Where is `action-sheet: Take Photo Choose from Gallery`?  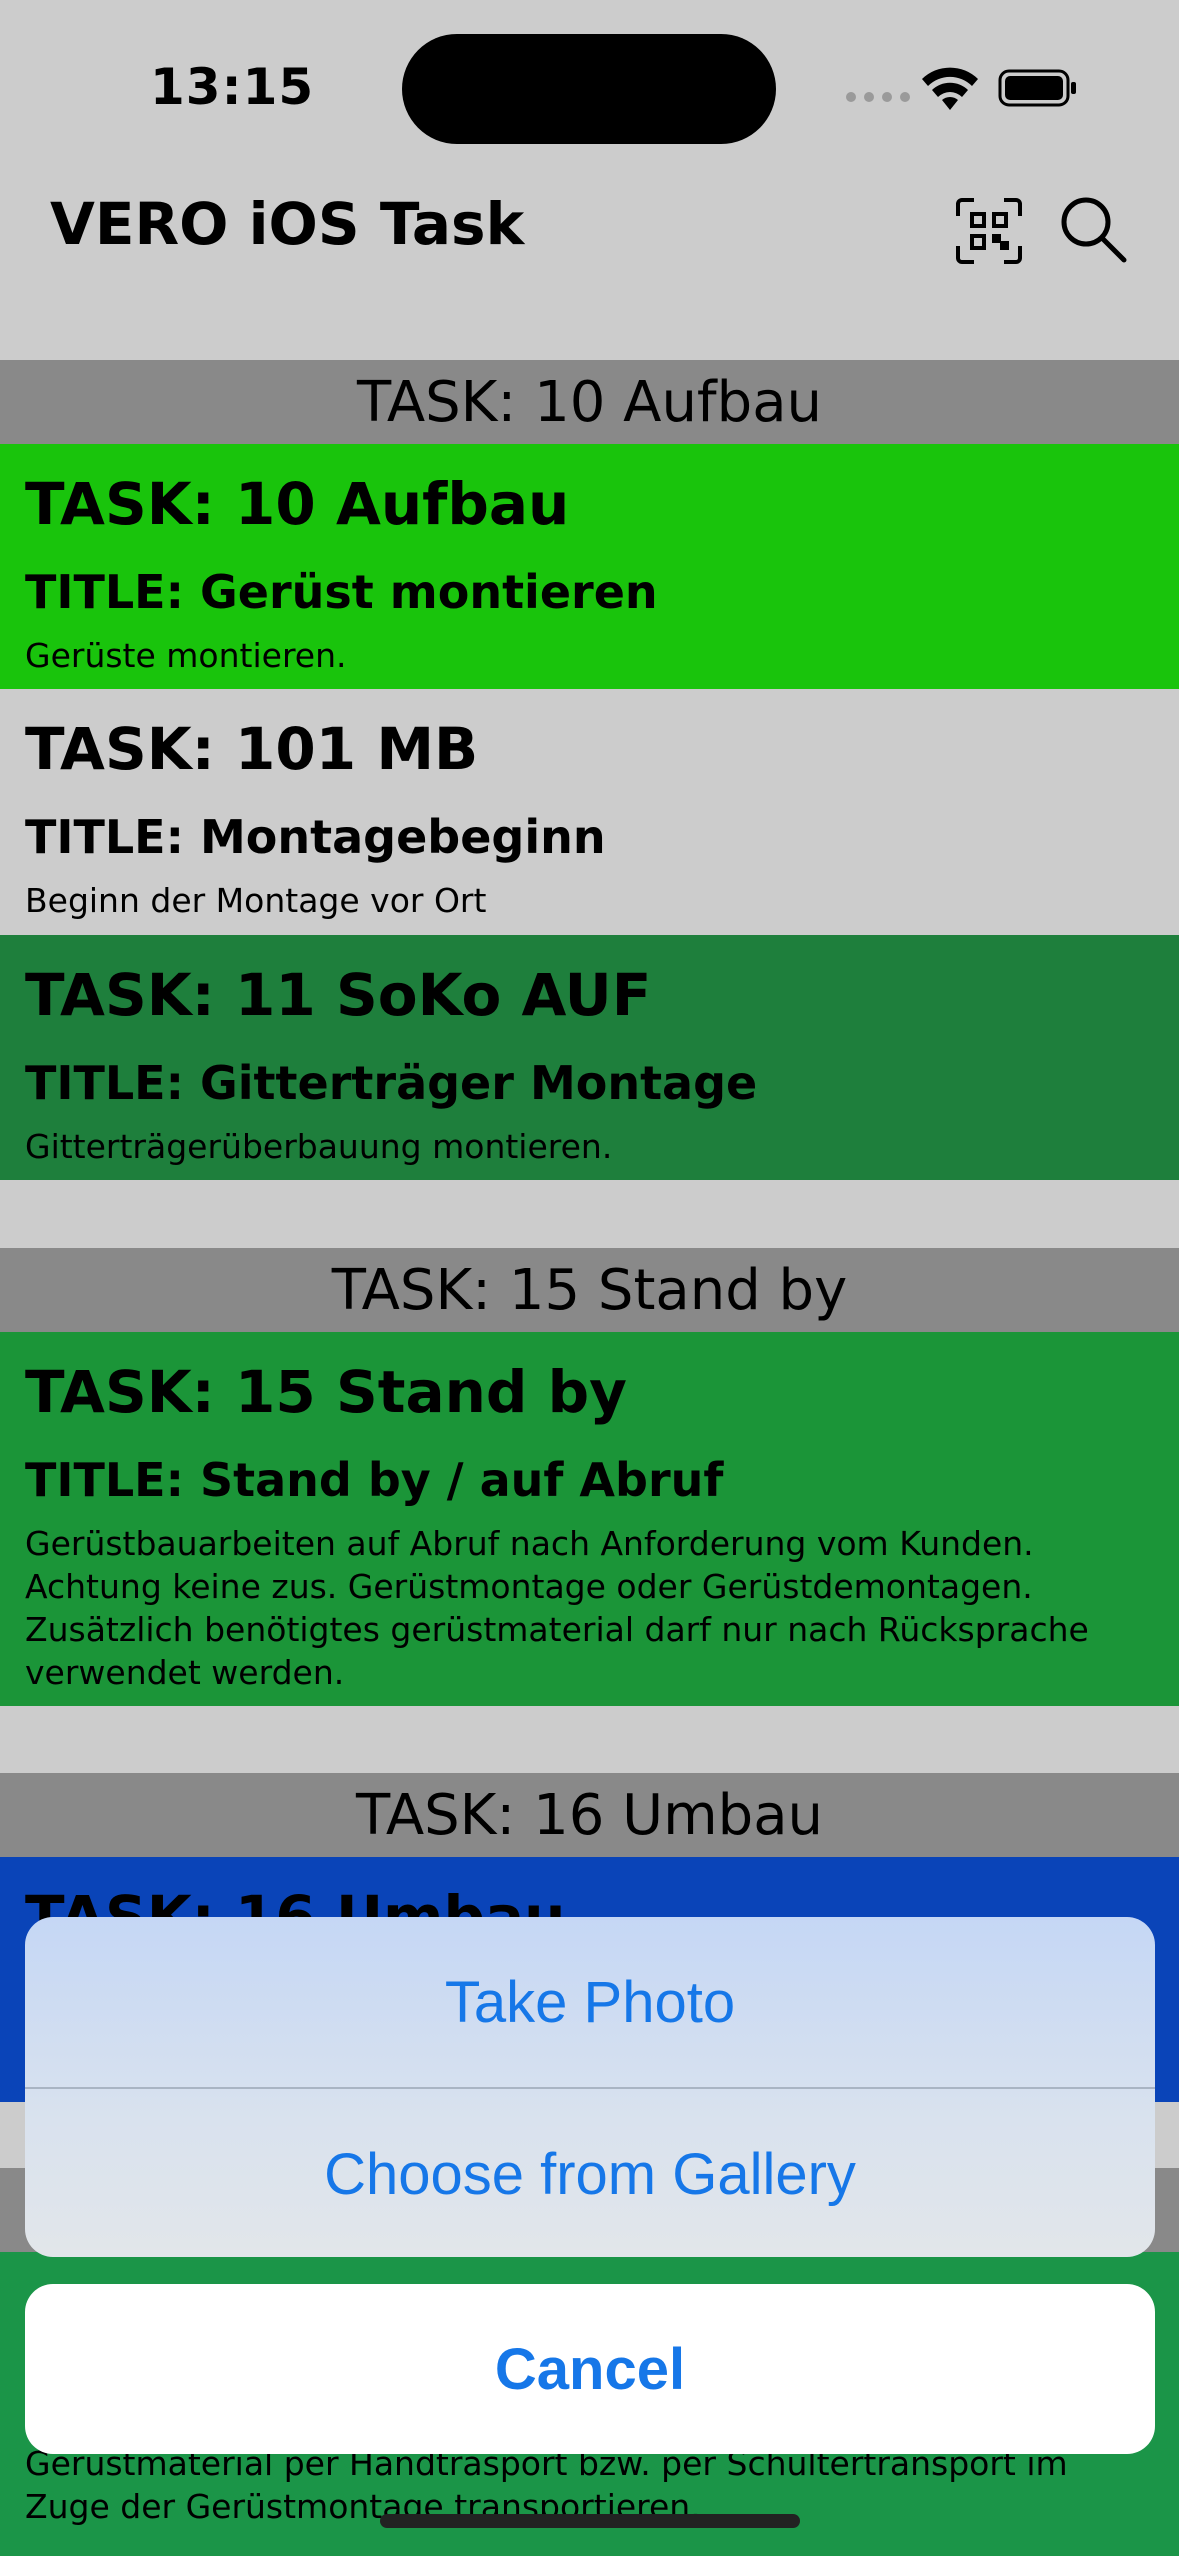 action-sheet: Take Photo Choose from Gallery is located at coordinates (590, 2087).